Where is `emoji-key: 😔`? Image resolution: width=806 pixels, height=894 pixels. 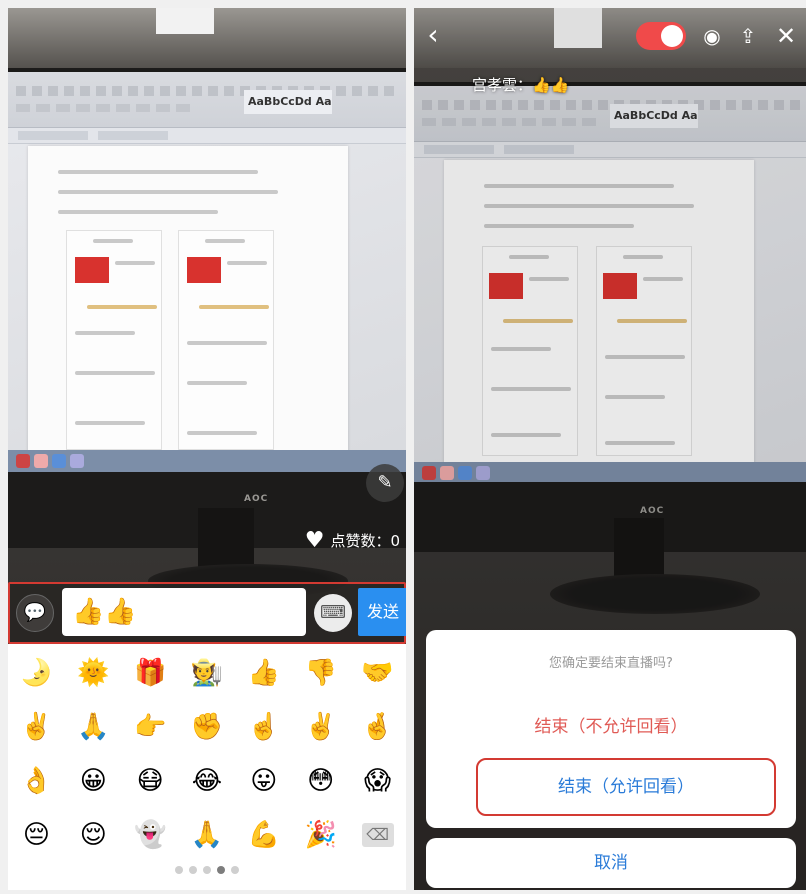
emoji-key: 😔 is located at coordinates (36, 835).